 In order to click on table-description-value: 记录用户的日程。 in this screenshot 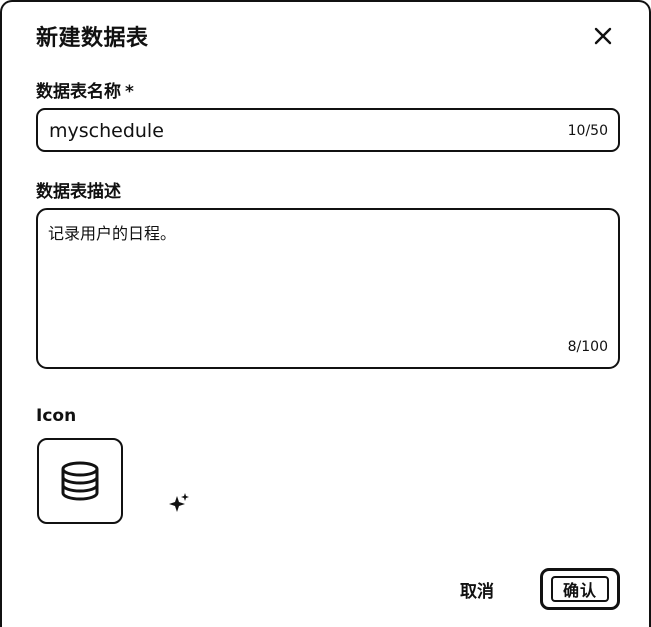, I will do `click(112, 233)`.